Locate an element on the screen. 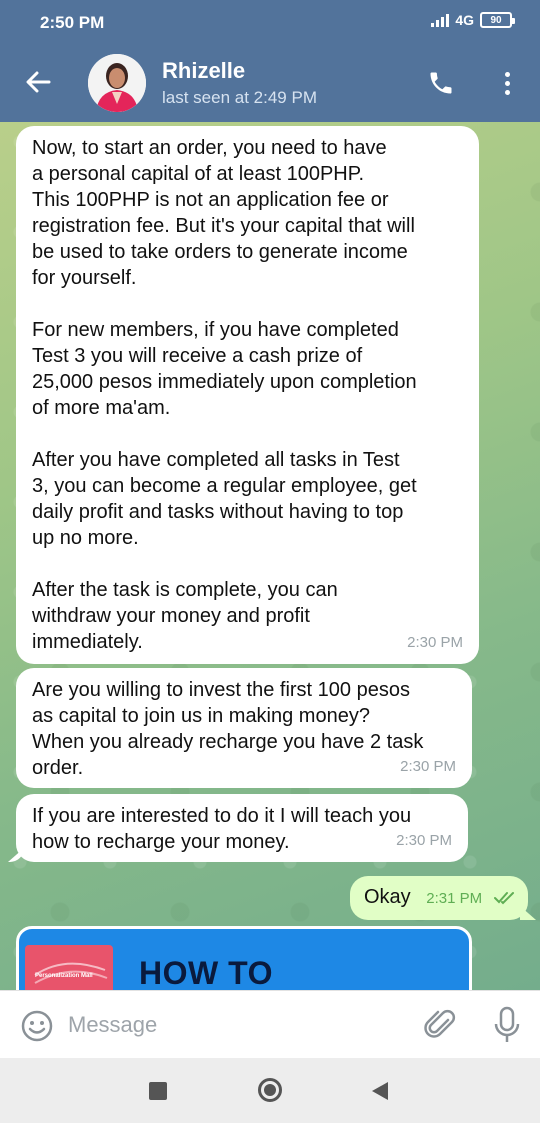 This screenshot has height=1123, width=540. message-bubble-outgoing: Okay 2:31 PM is located at coordinates (439, 898).